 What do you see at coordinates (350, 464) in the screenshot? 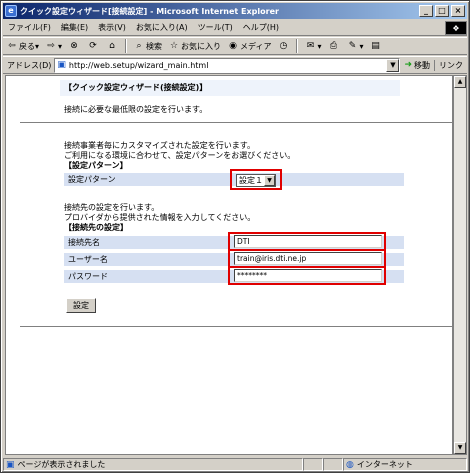
I see `globe-icon: ◍` at bounding box center [350, 464].